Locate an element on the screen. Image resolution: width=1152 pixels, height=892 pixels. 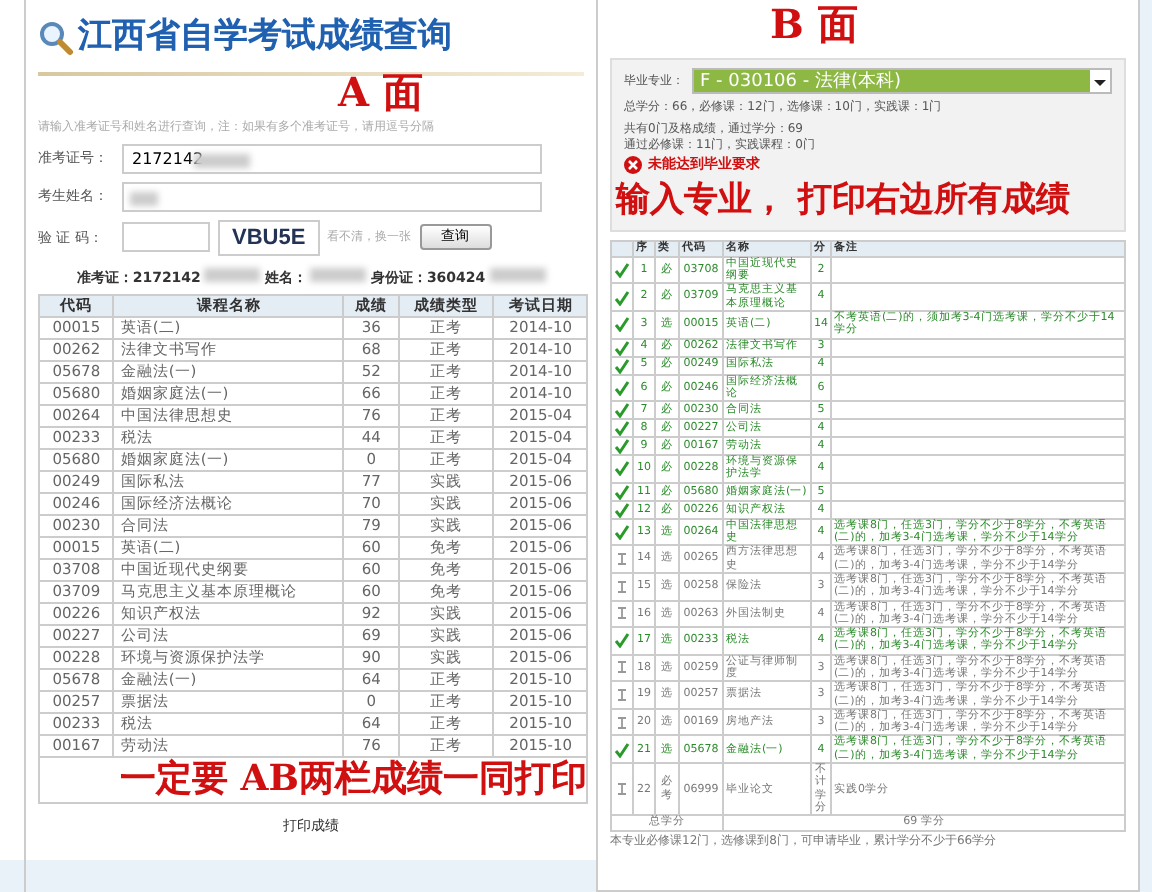
page-title: 江西省自学考试成绩查询 is located at coordinates (265, 37).